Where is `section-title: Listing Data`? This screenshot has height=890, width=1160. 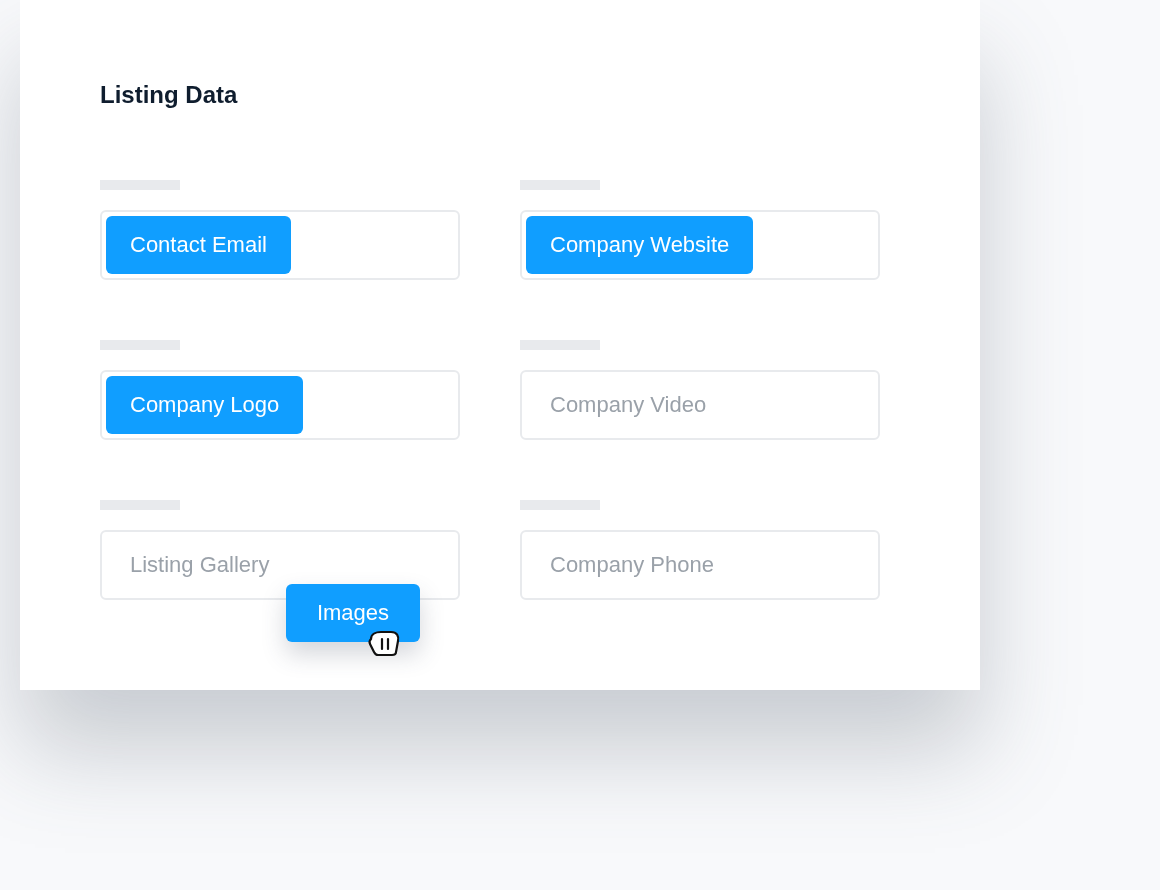 section-title: Listing Data is located at coordinates (169, 95).